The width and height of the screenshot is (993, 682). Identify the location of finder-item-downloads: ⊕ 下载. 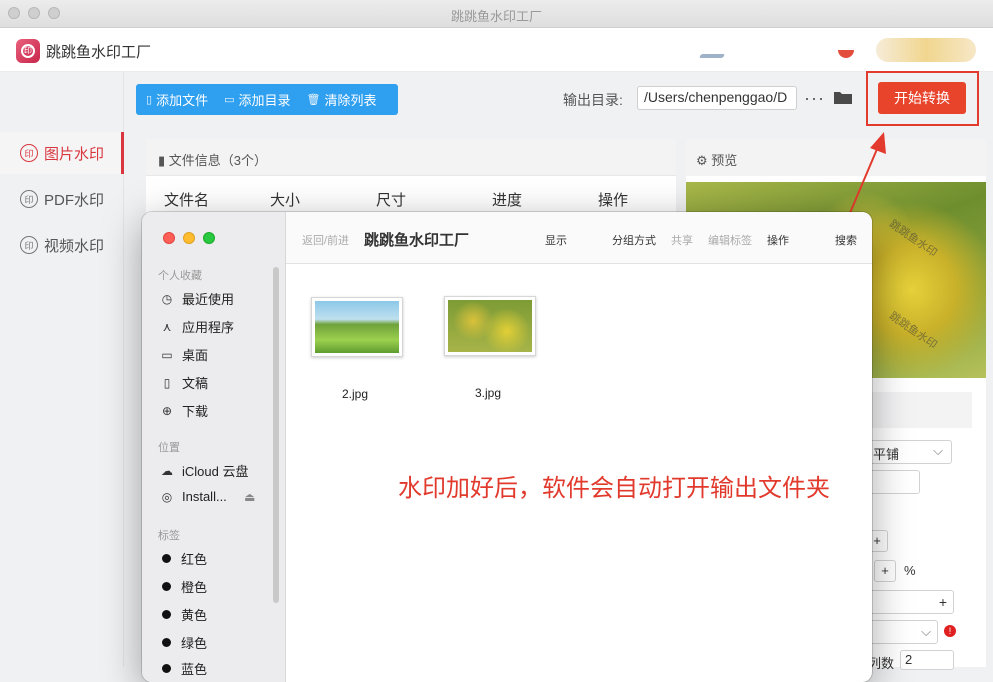
(184, 410).